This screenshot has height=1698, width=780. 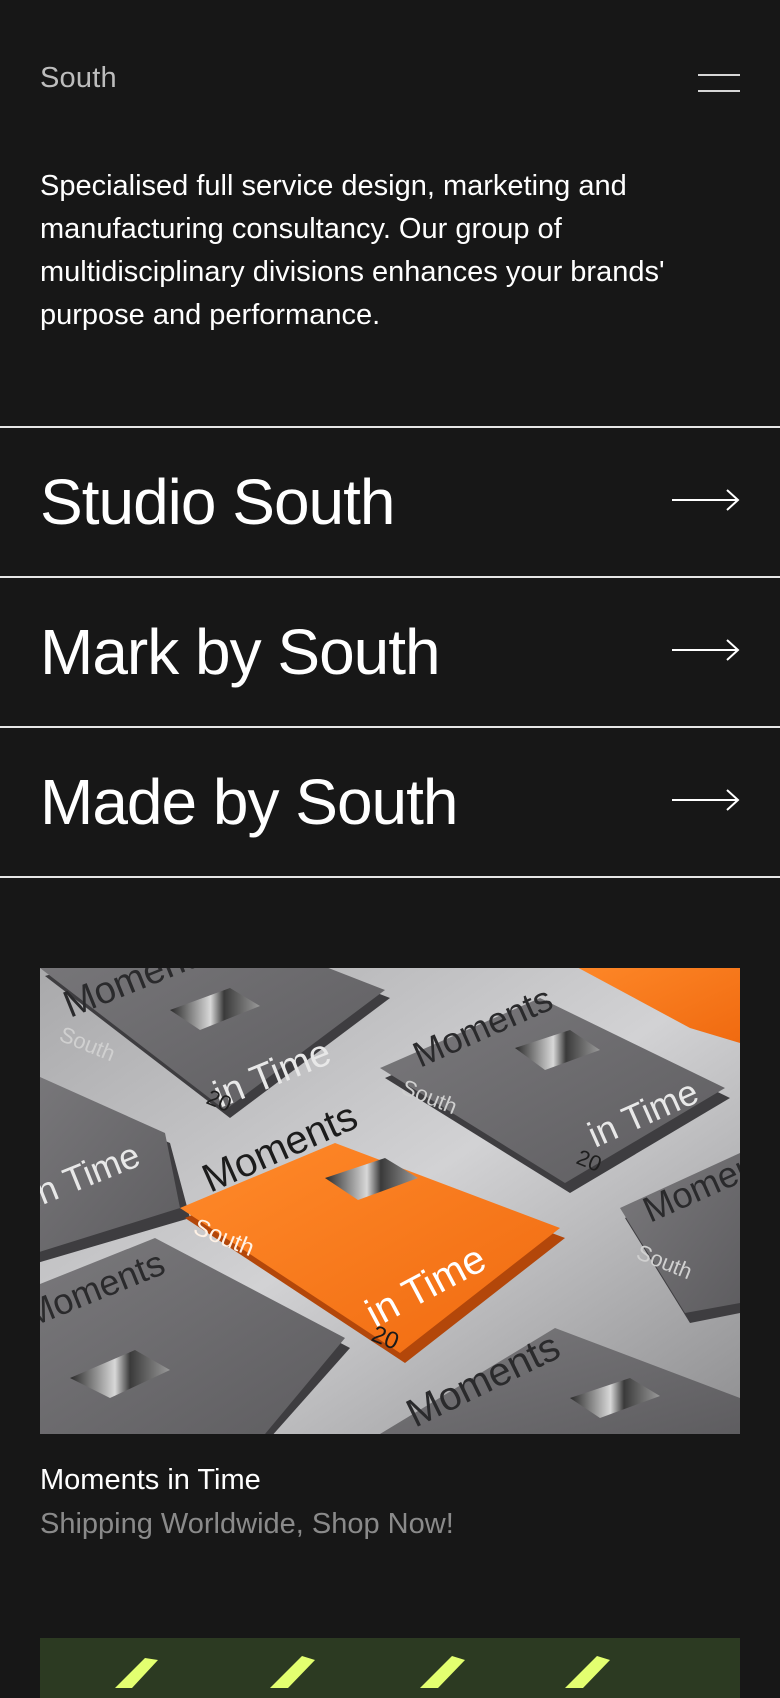 I want to click on division-label: Made by South, so click(x=249, y=802).